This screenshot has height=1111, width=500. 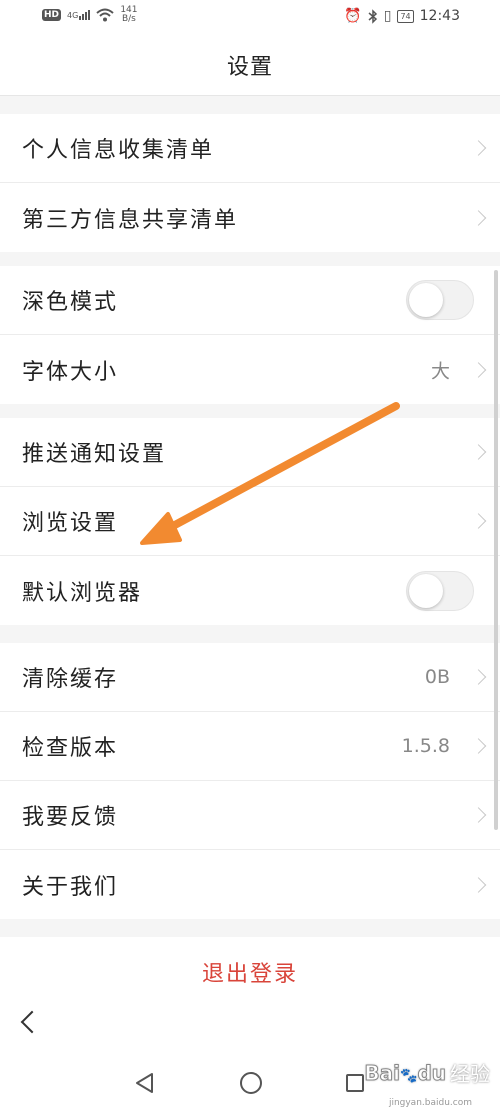 I want to click on back-bar, so click(x=250, y=1025).